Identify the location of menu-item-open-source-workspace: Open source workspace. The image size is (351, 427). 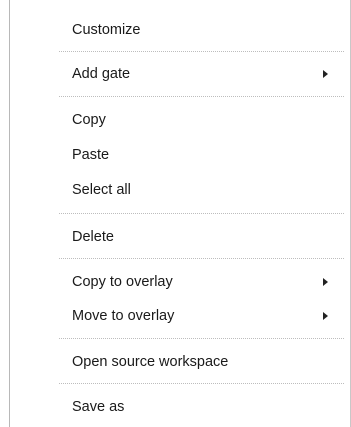
(204, 362).